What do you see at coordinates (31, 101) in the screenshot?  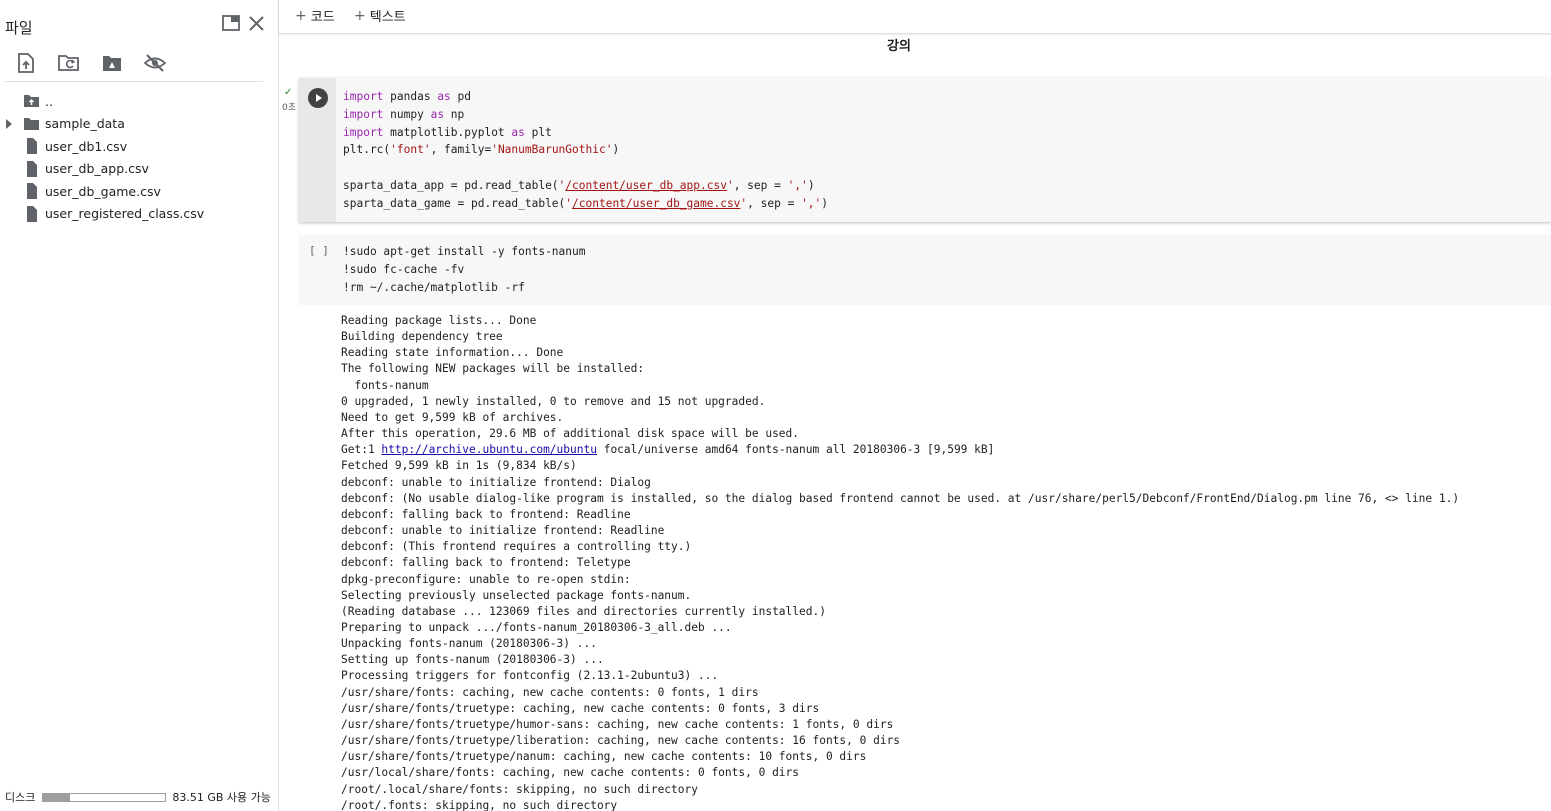 I see `parent-folder-icon` at bounding box center [31, 101].